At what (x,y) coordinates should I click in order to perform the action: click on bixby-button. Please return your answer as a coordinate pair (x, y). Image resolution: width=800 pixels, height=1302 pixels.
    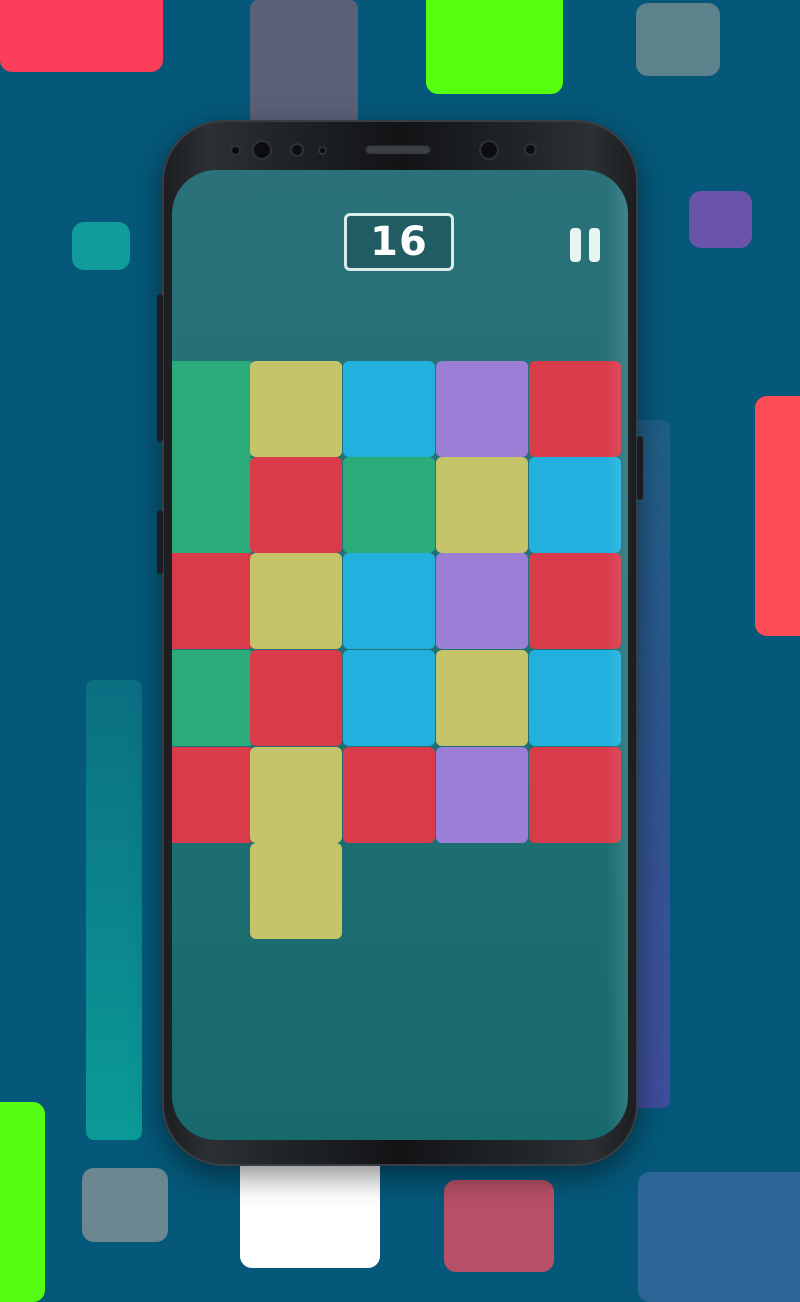
    Looking at the image, I should click on (160, 542).